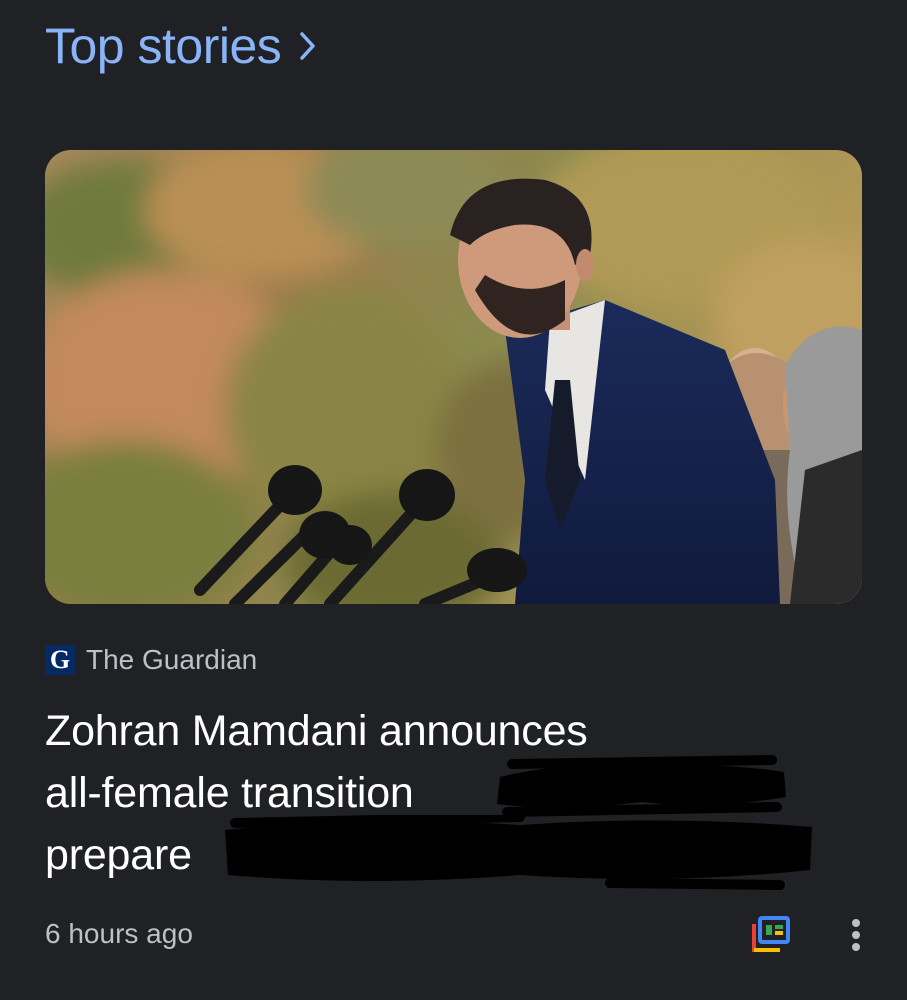 Image resolution: width=907 pixels, height=1000 pixels. Describe the element at coordinates (60, 660) in the screenshot. I see `guardian-logo-icon: G` at that location.